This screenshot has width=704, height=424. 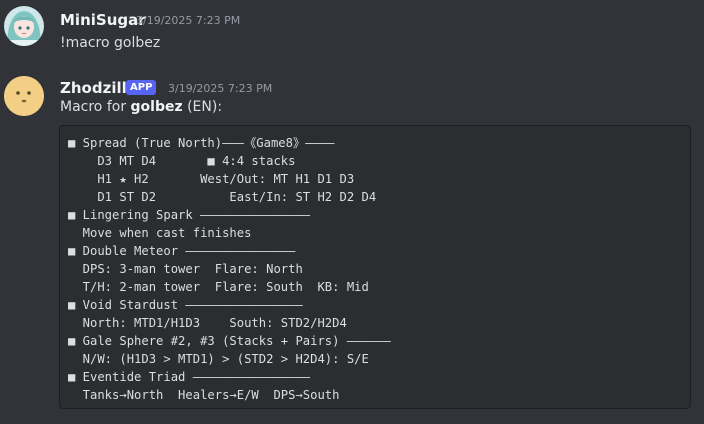 What do you see at coordinates (189, 215) in the screenshot?
I see `code-line: ■ Lingering Spark ———————————————` at bounding box center [189, 215].